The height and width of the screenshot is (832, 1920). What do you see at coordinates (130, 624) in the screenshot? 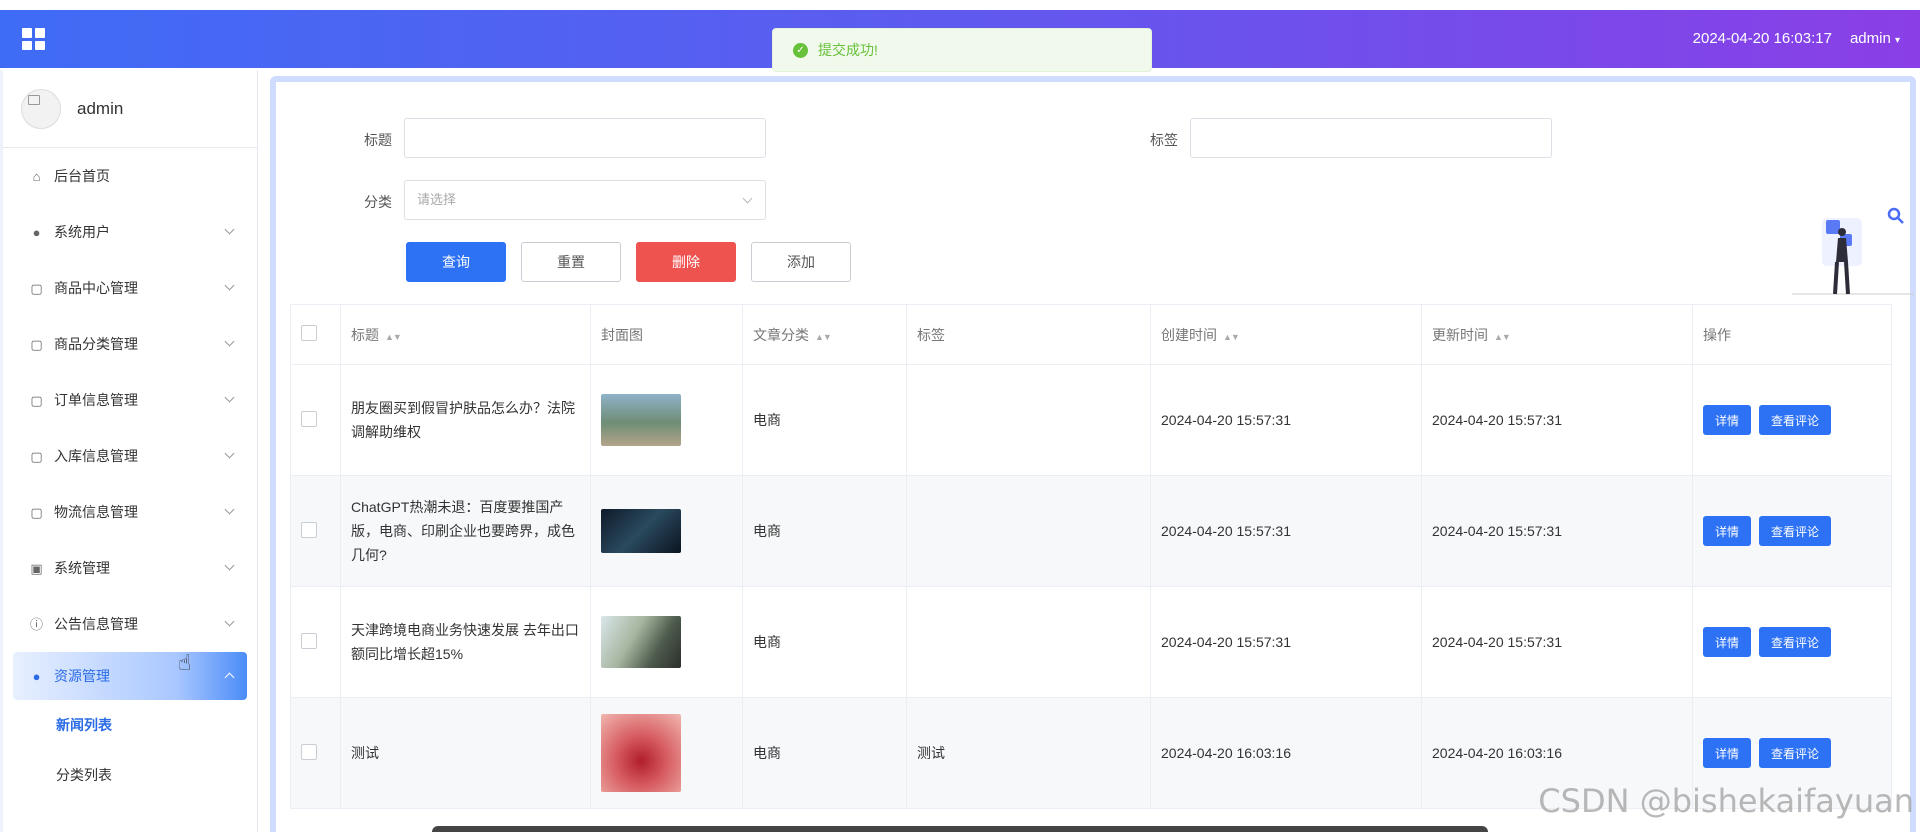
I see `sidebar-item-announcements: ⓘ 公告信息管理` at bounding box center [130, 624].